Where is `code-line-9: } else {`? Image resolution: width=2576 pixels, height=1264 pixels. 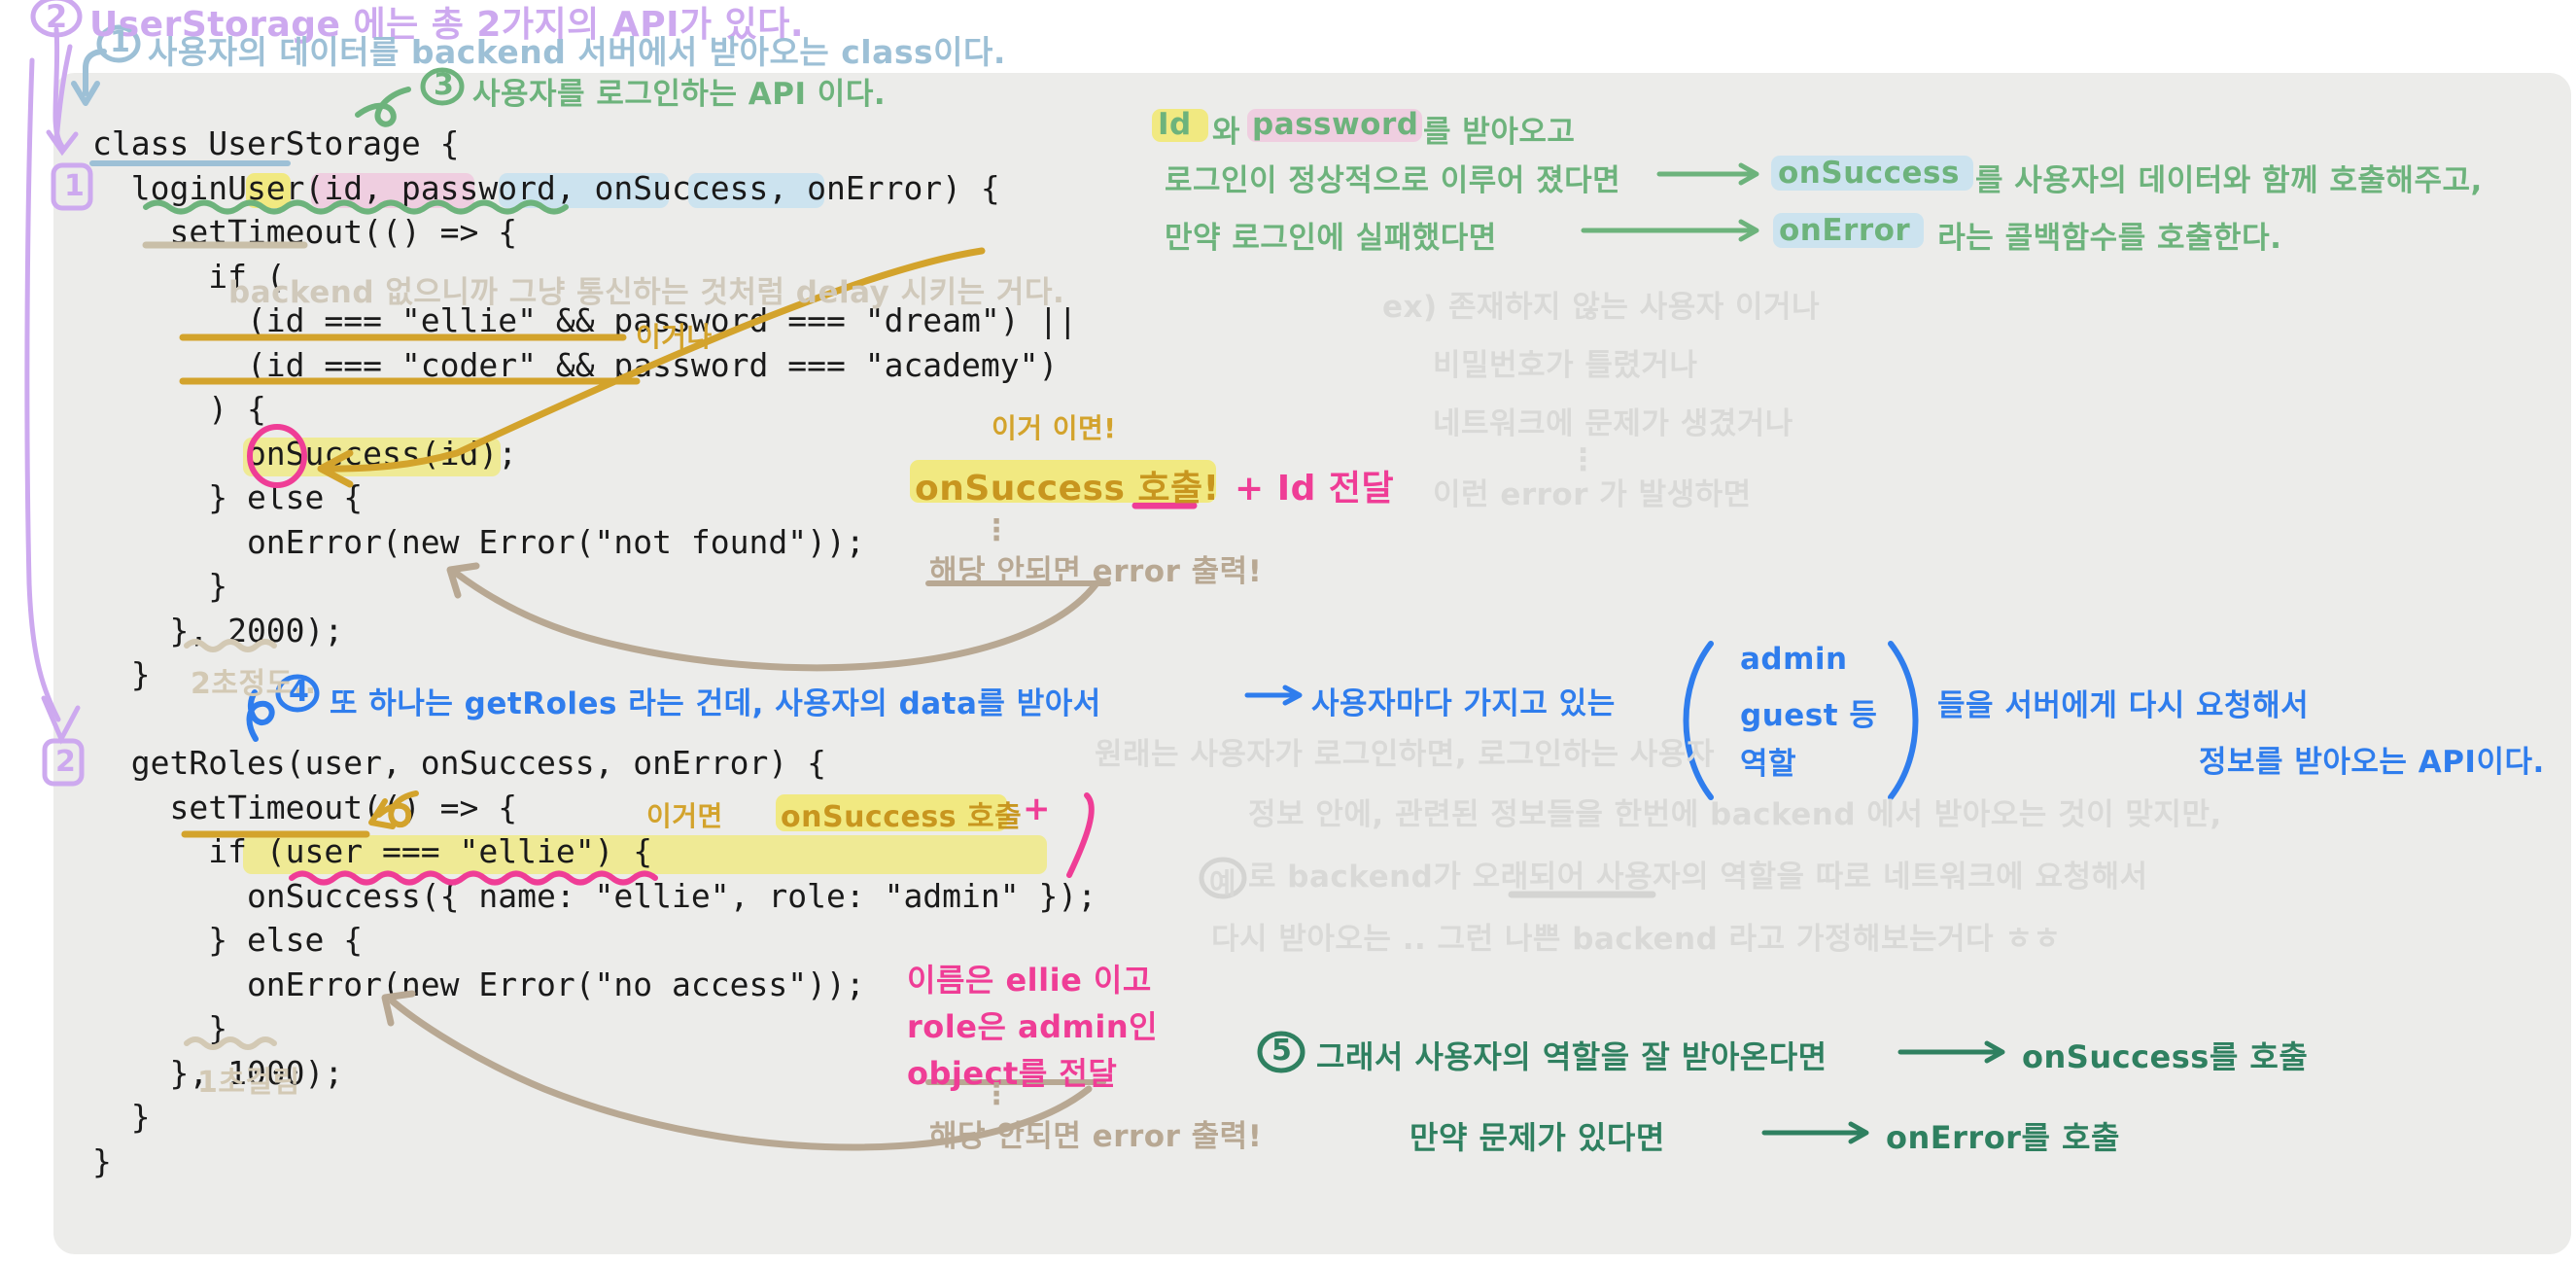
code-line-9: } else { is located at coordinates (228, 497).